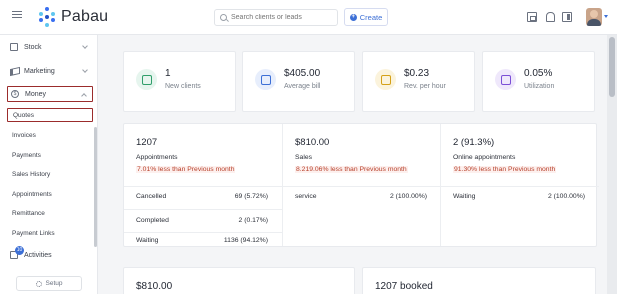 Image resolution: width=617 pixels, height=294 pixels. I want to click on sidebar-sub-payments: Payments, so click(50, 155).